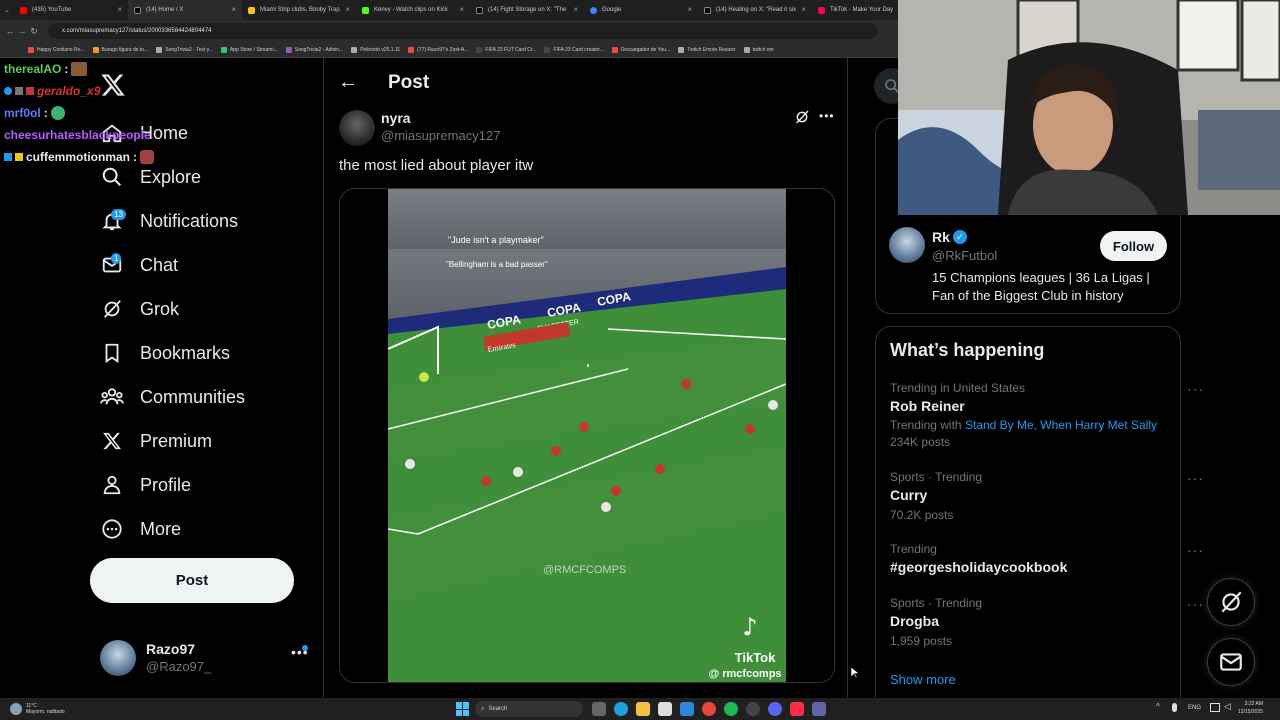 The height and width of the screenshot is (720, 1280). What do you see at coordinates (1250, 708) in the screenshot?
I see `clock: 3:22 AM 12/15/2025` at bounding box center [1250, 708].